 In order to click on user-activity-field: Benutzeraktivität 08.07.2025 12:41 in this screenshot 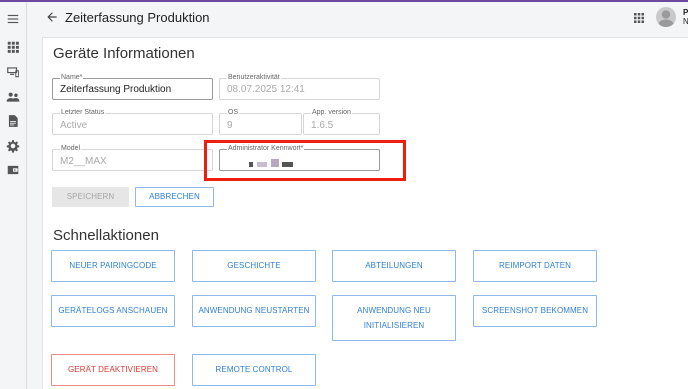, I will do `click(299, 87)`.